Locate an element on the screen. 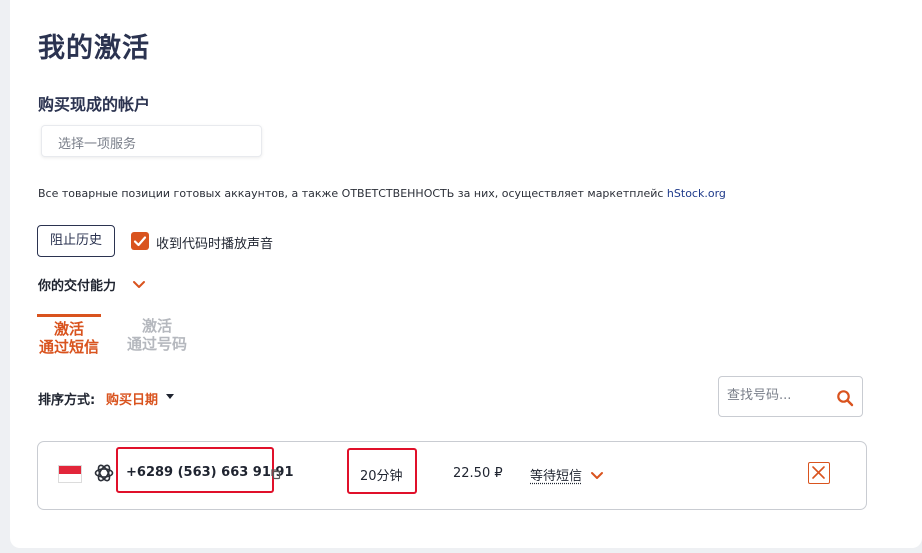 Image resolution: width=922 pixels, height=553 pixels. cancel-button is located at coordinates (819, 473).